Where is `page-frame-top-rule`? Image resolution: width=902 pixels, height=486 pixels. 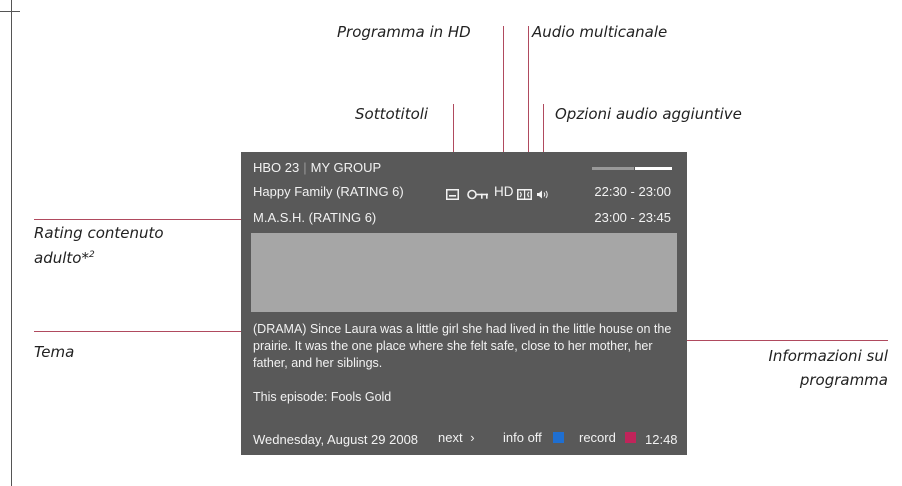
page-frame-top-rule is located at coordinates (10, 11).